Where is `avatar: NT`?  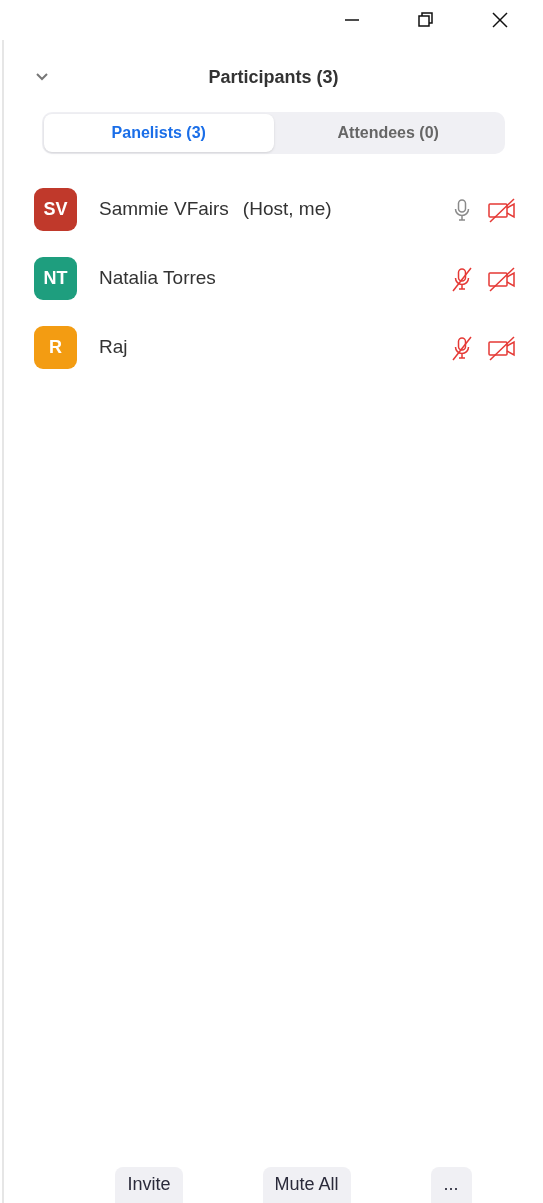 avatar: NT is located at coordinates (55, 278).